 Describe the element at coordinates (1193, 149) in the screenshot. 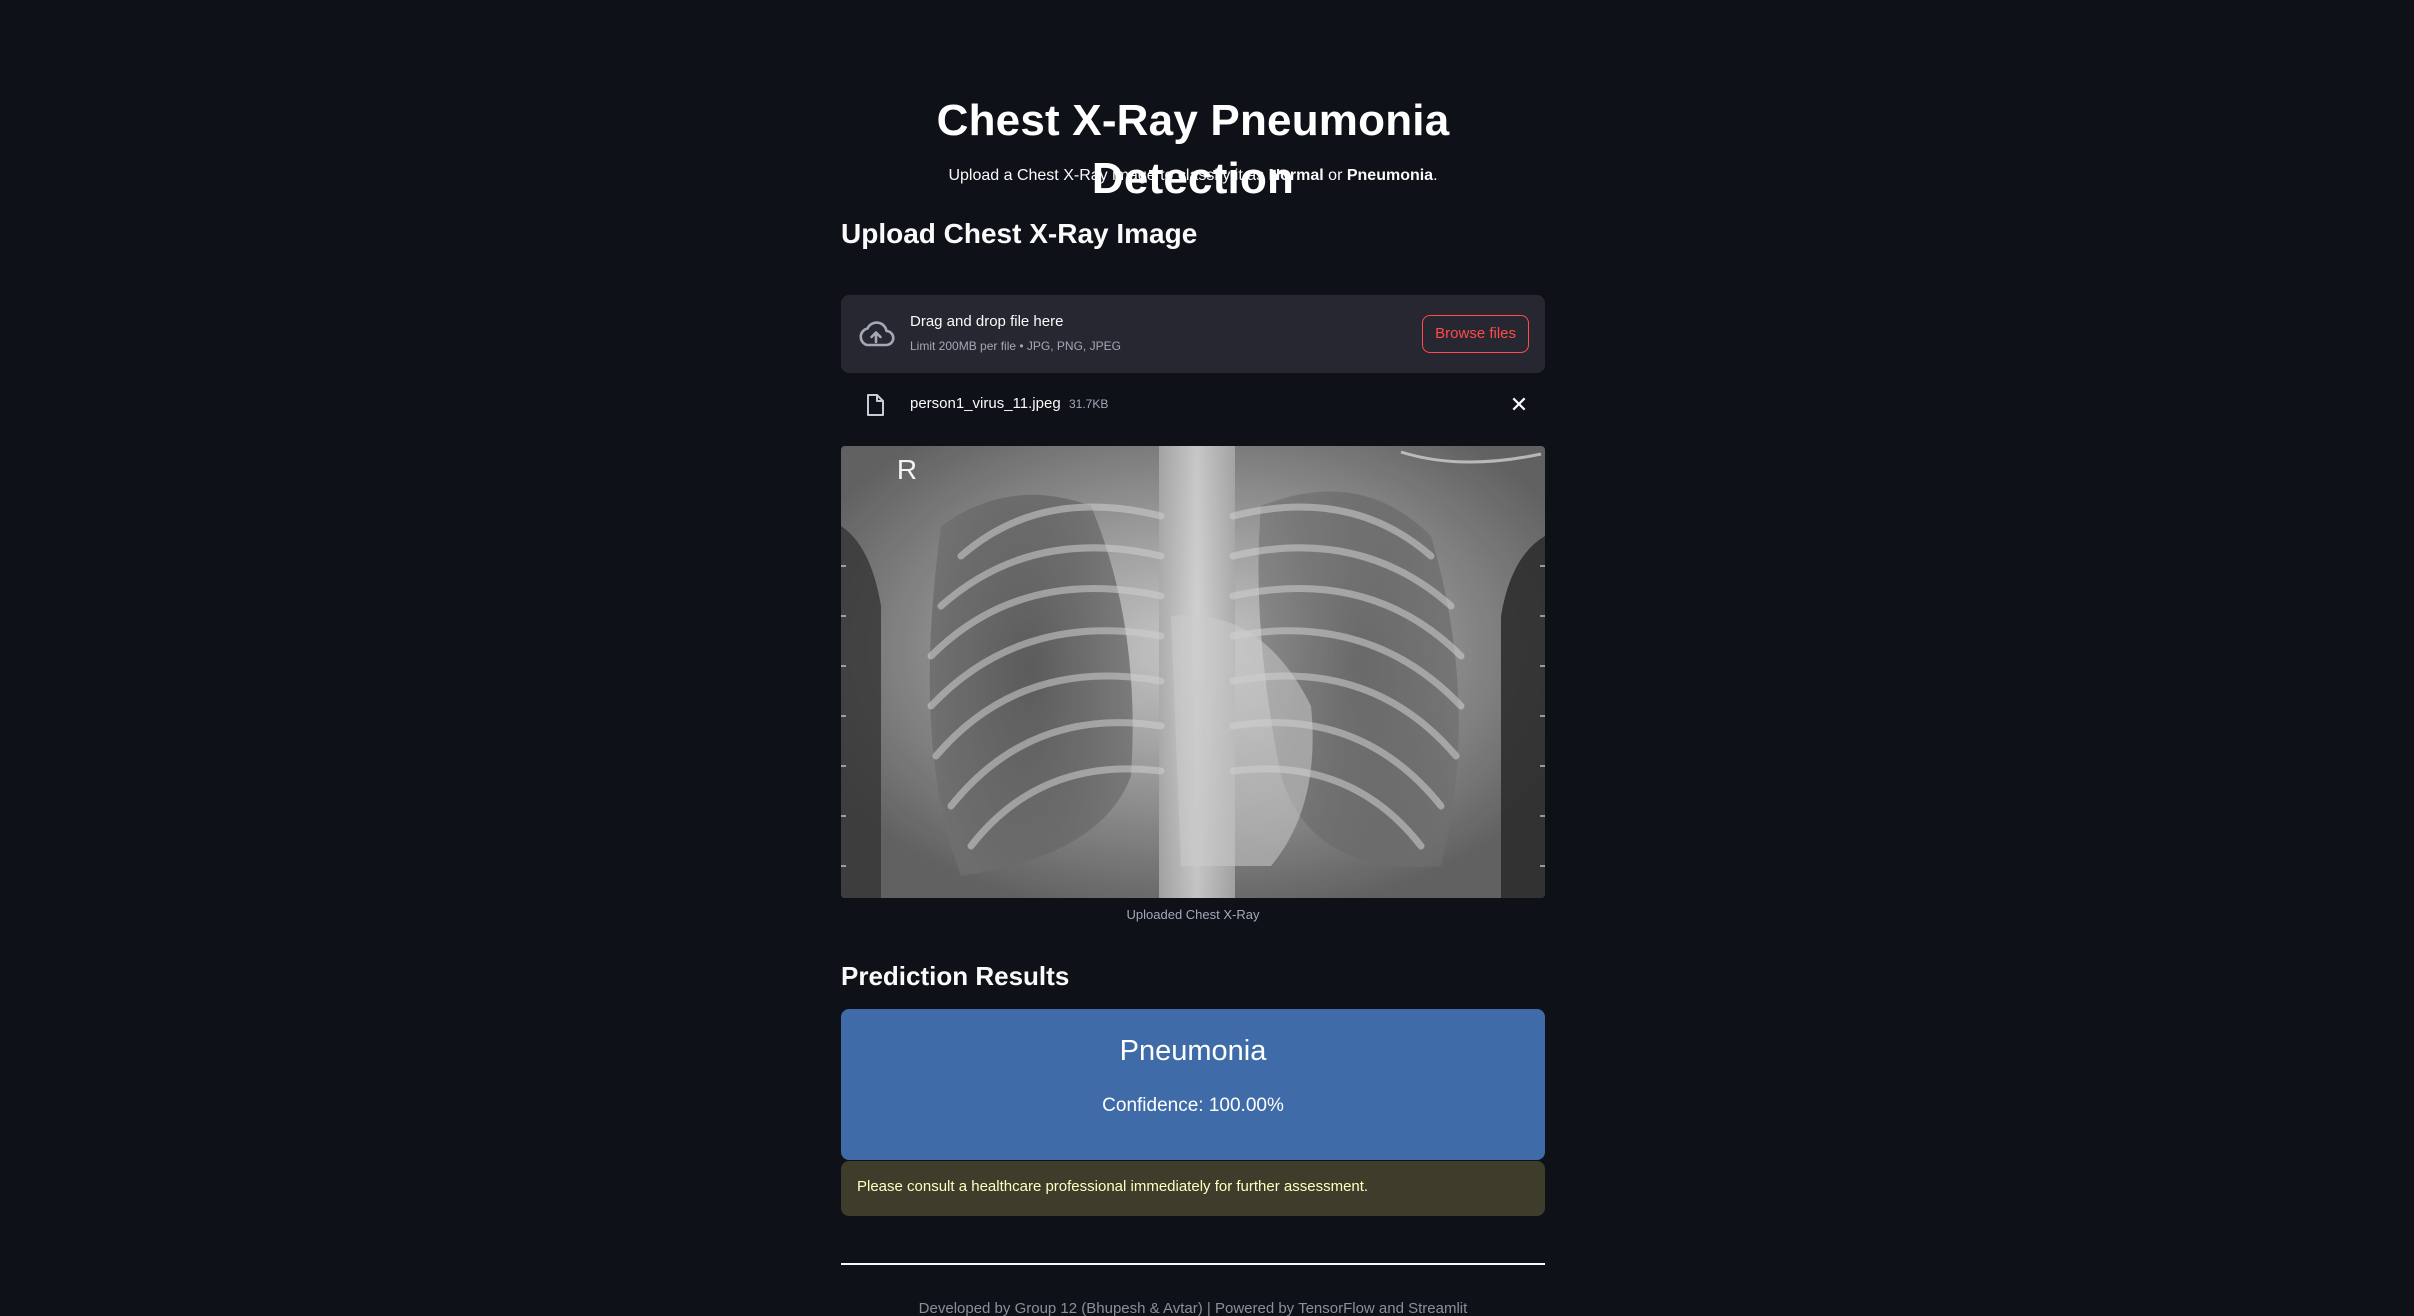

I see `page-title: Chest X-Ray Pneumonia Detection` at that location.